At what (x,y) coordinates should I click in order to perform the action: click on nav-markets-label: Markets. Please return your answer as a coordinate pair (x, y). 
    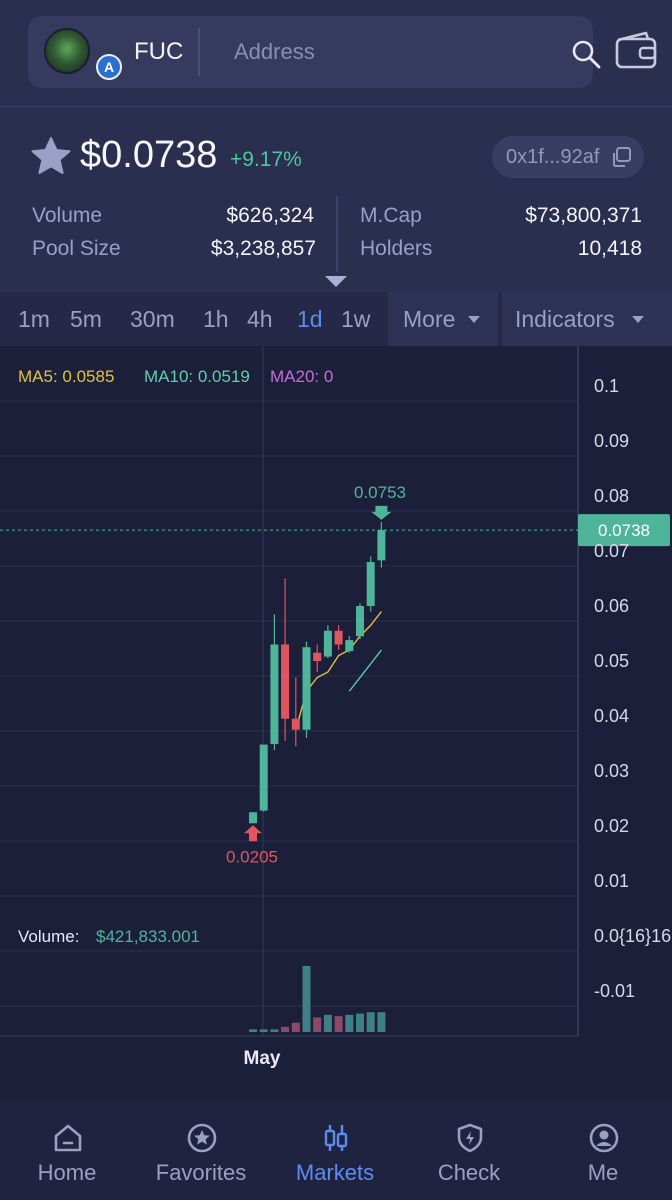
    Looking at the image, I should click on (335, 1172).